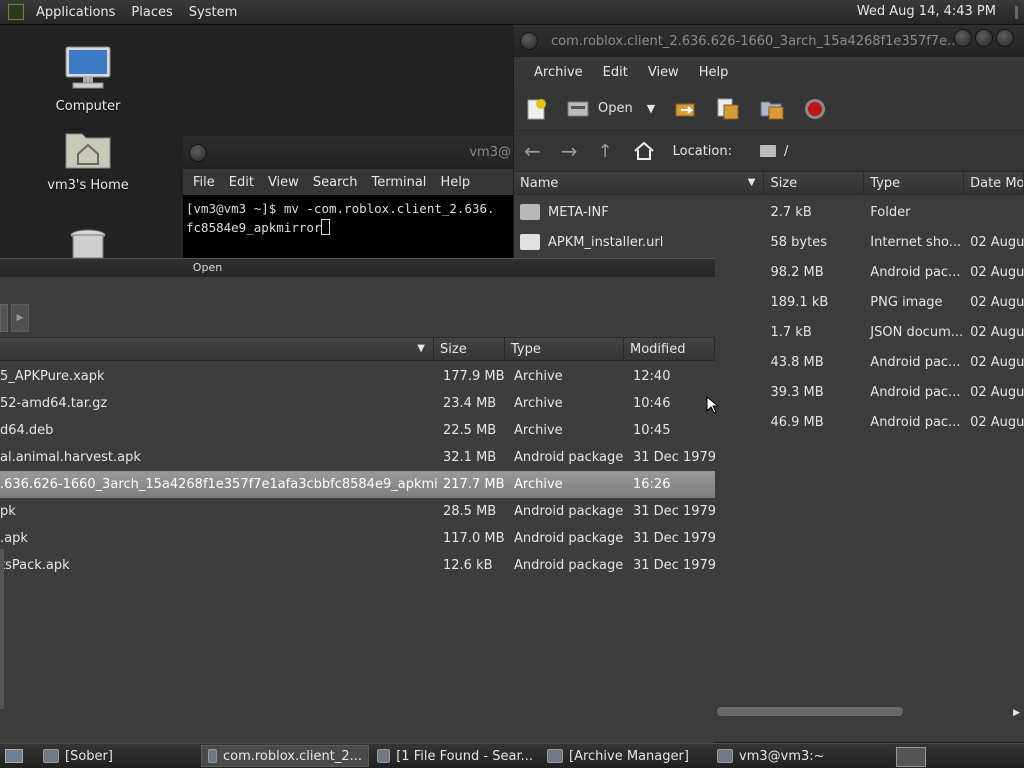 Image resolution: width=1024 pixels, height=768 pixels. Describe the element at coordinates (781, 756) in the screenshot. I see `taskbar-item: vm3@vm3:~` at that location.